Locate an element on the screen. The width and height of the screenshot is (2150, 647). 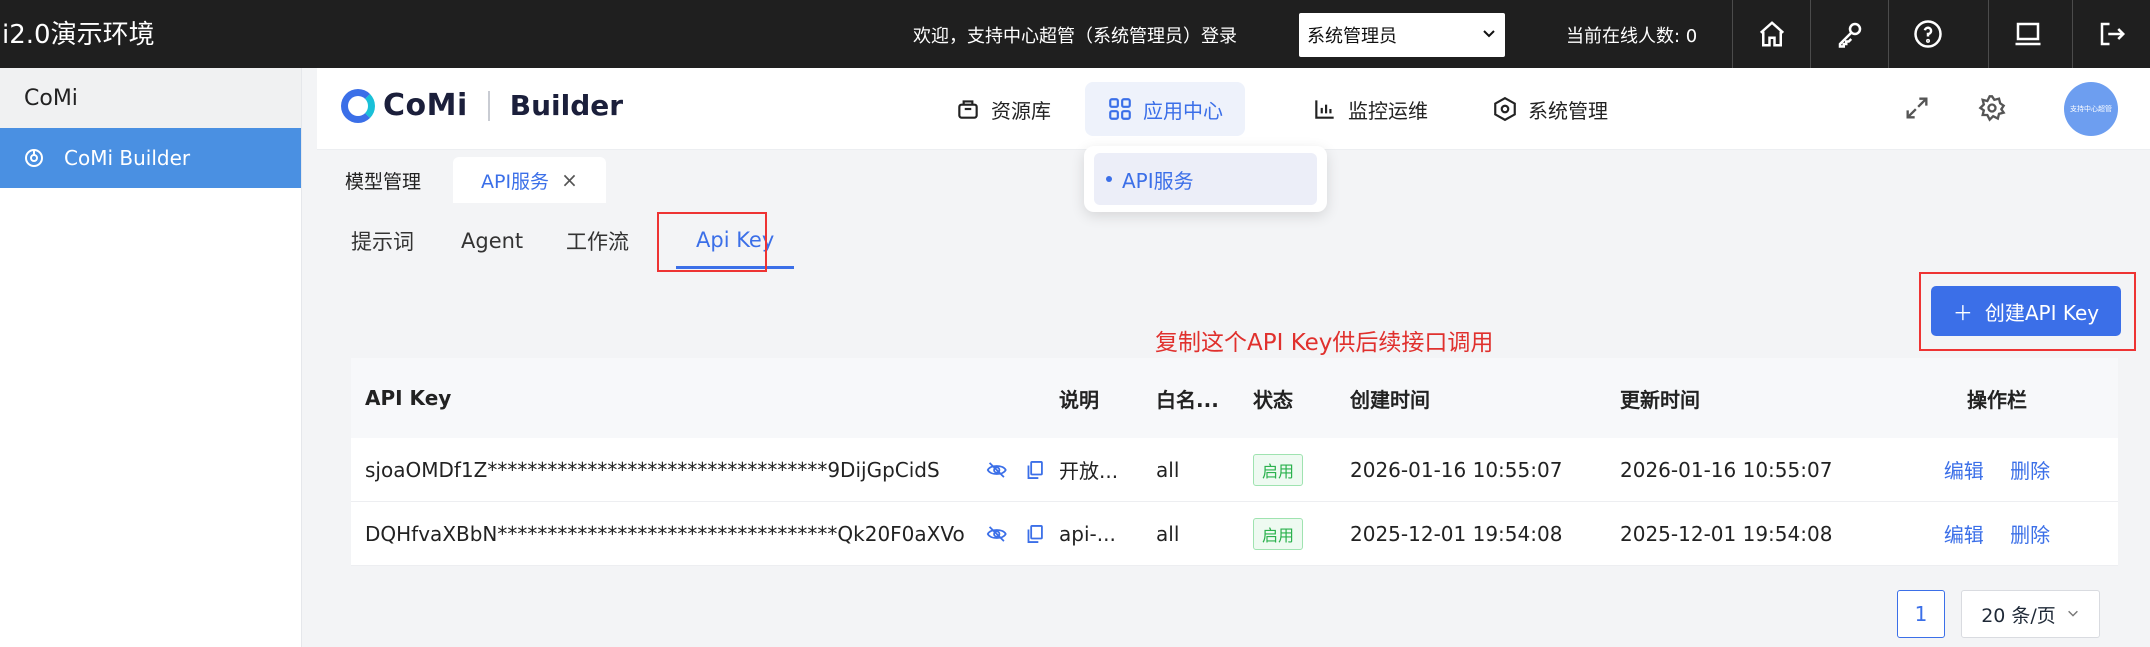
key-button is located at coordinates (1849, 34).